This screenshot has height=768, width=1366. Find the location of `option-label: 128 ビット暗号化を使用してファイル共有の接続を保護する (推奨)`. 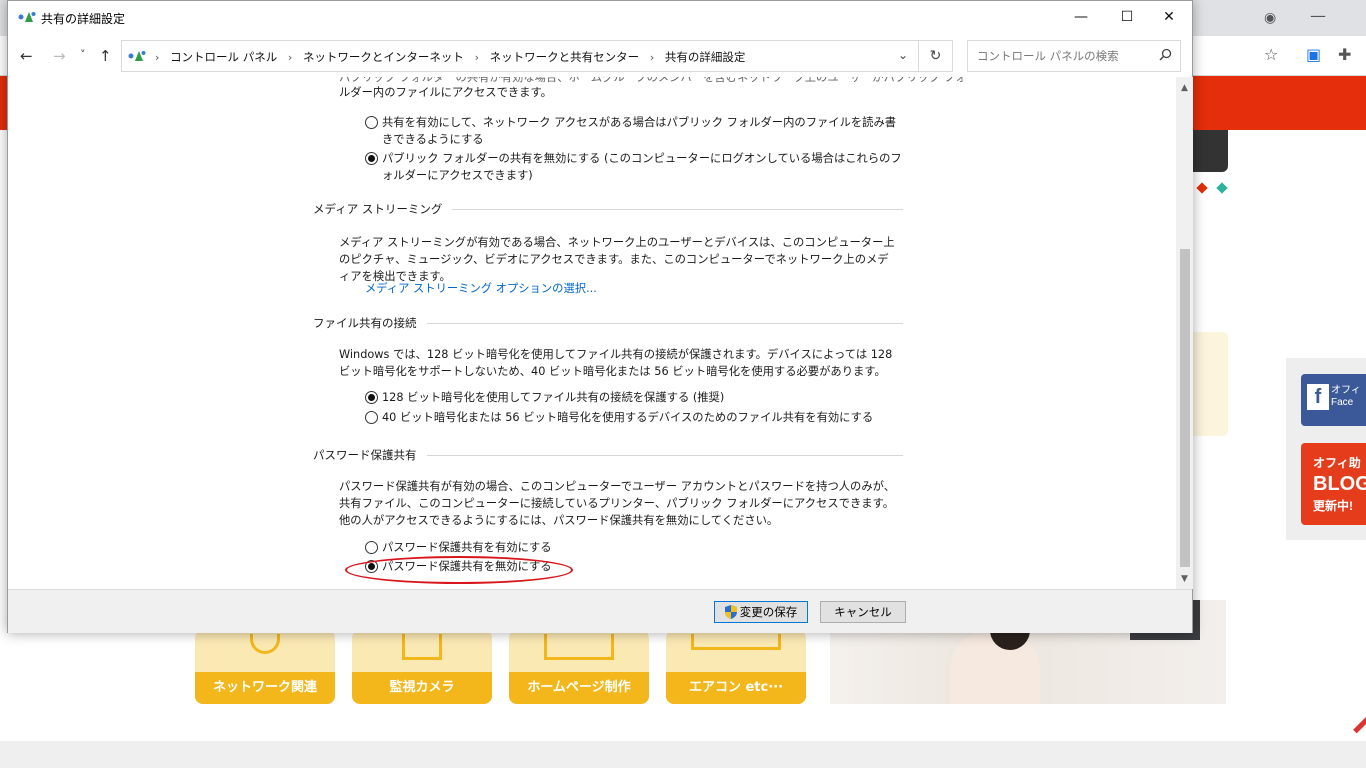

option-label: 128 ビット暗号化を使用してファイル共有の接続を保護する (推奨) is located at coordinates (553, 397).